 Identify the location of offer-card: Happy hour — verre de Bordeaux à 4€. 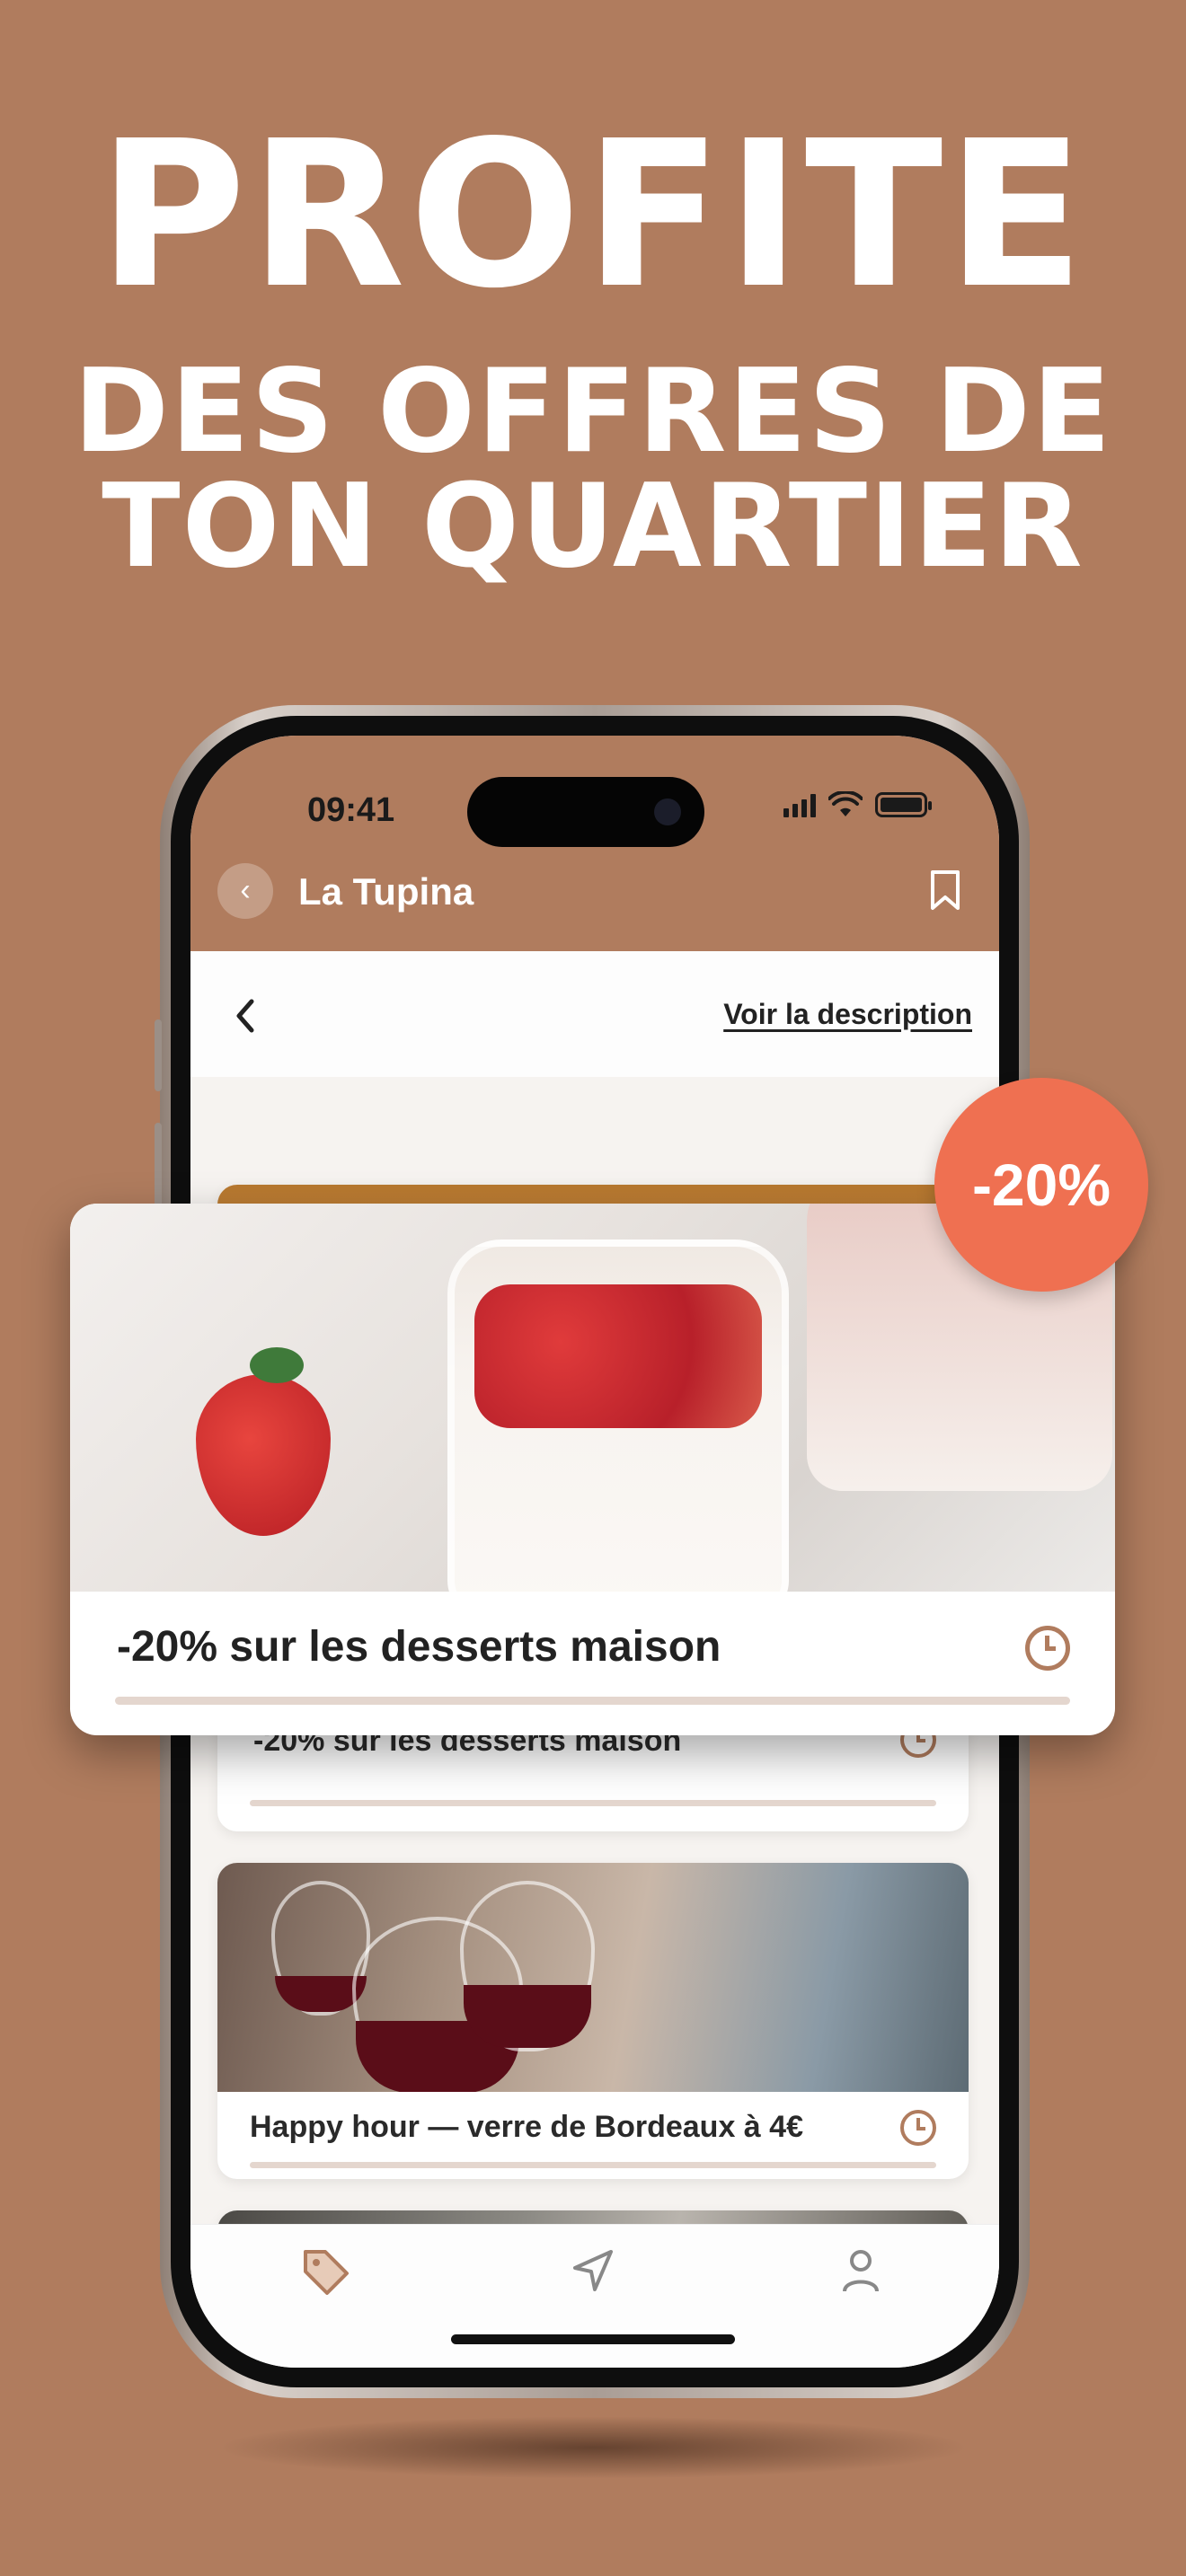
(593, 2021).